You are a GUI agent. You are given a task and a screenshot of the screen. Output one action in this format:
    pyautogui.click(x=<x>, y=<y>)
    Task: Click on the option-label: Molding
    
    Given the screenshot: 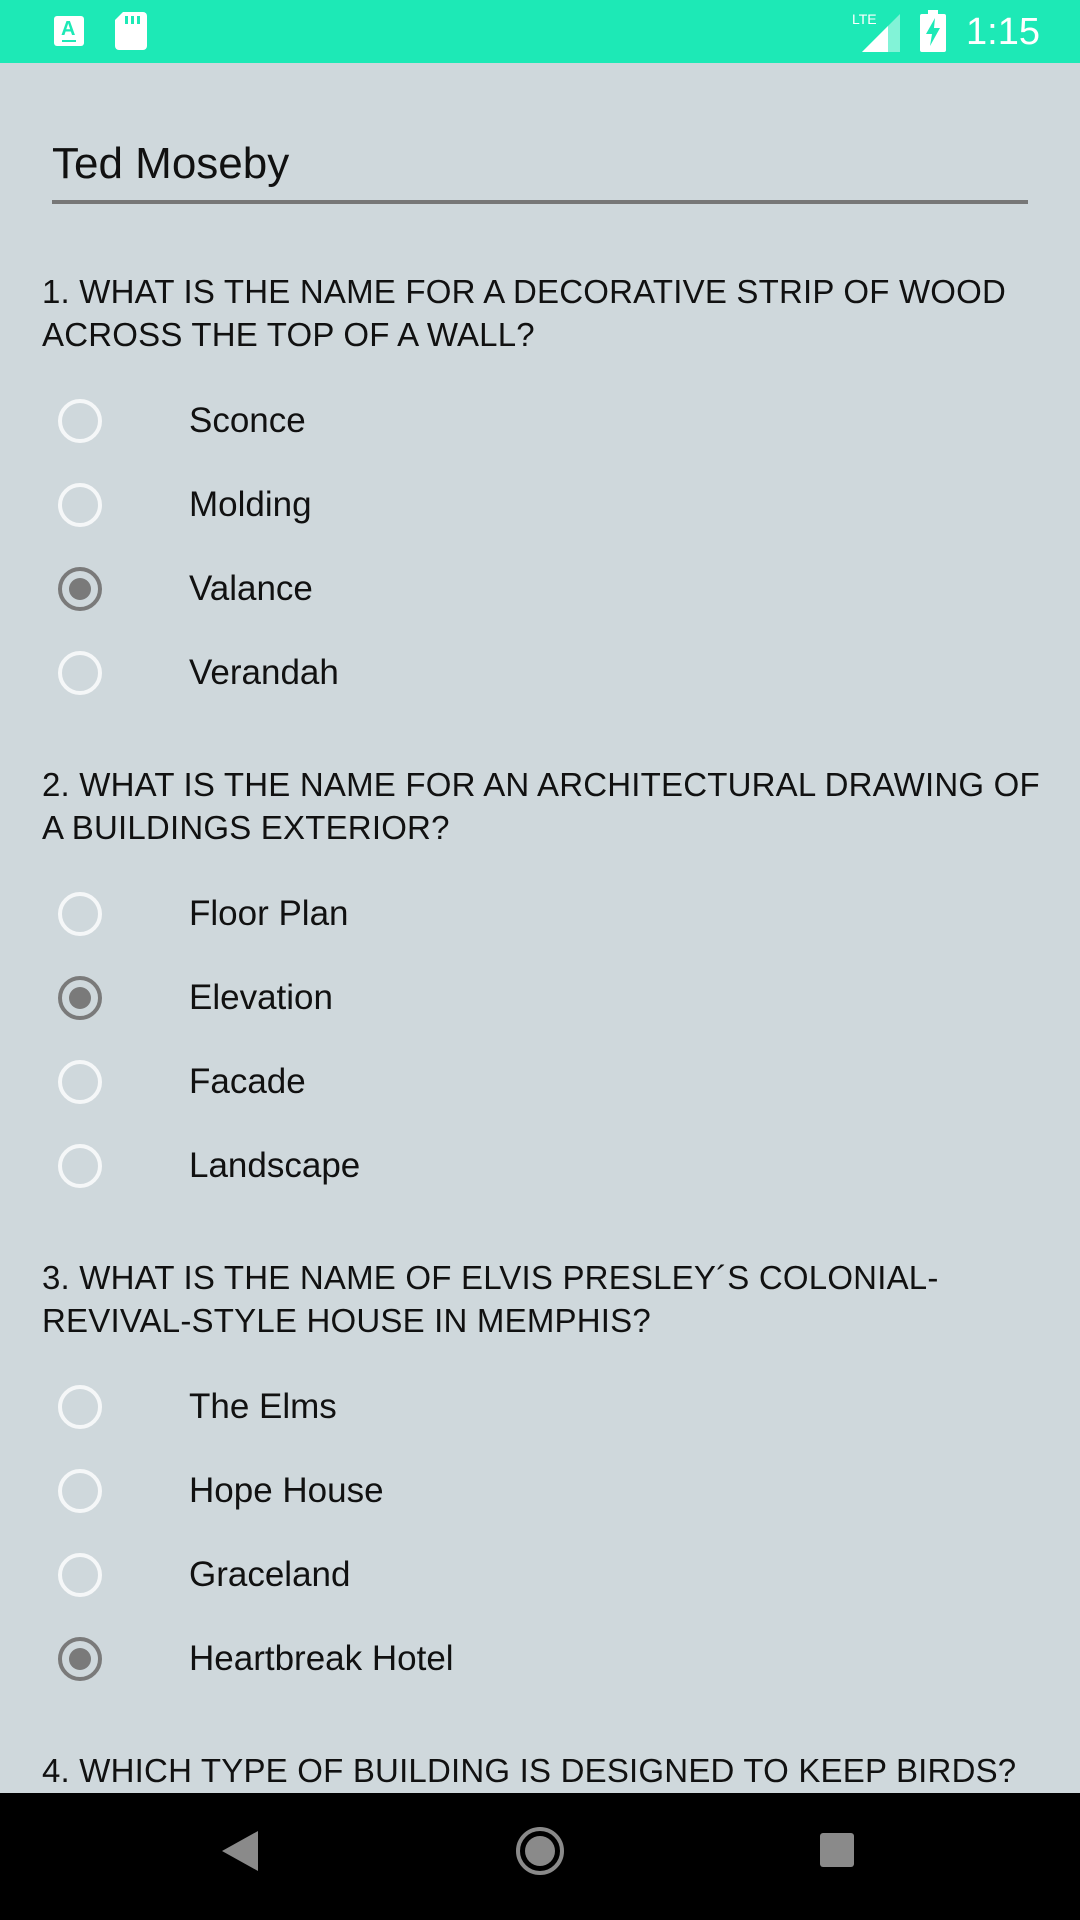 What is the action you would take?
    pyautogui.click(x=250, y=504)
    